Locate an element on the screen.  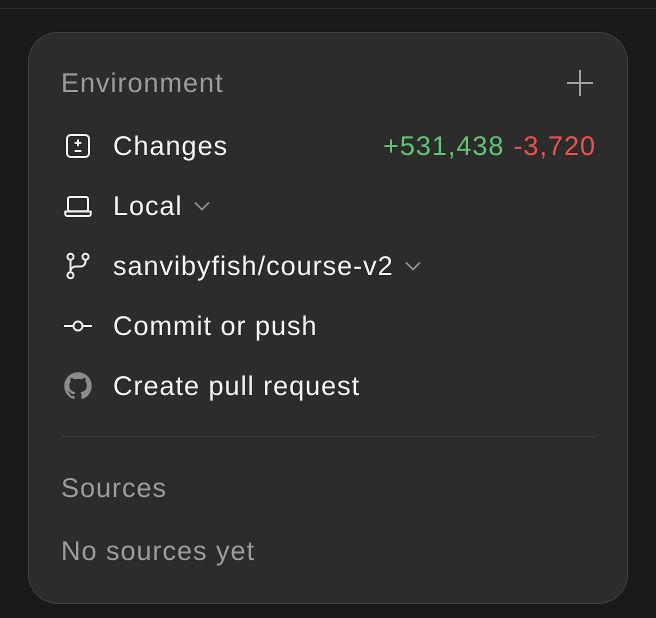
menu-item: Changes is located at coordinates (144, 146).